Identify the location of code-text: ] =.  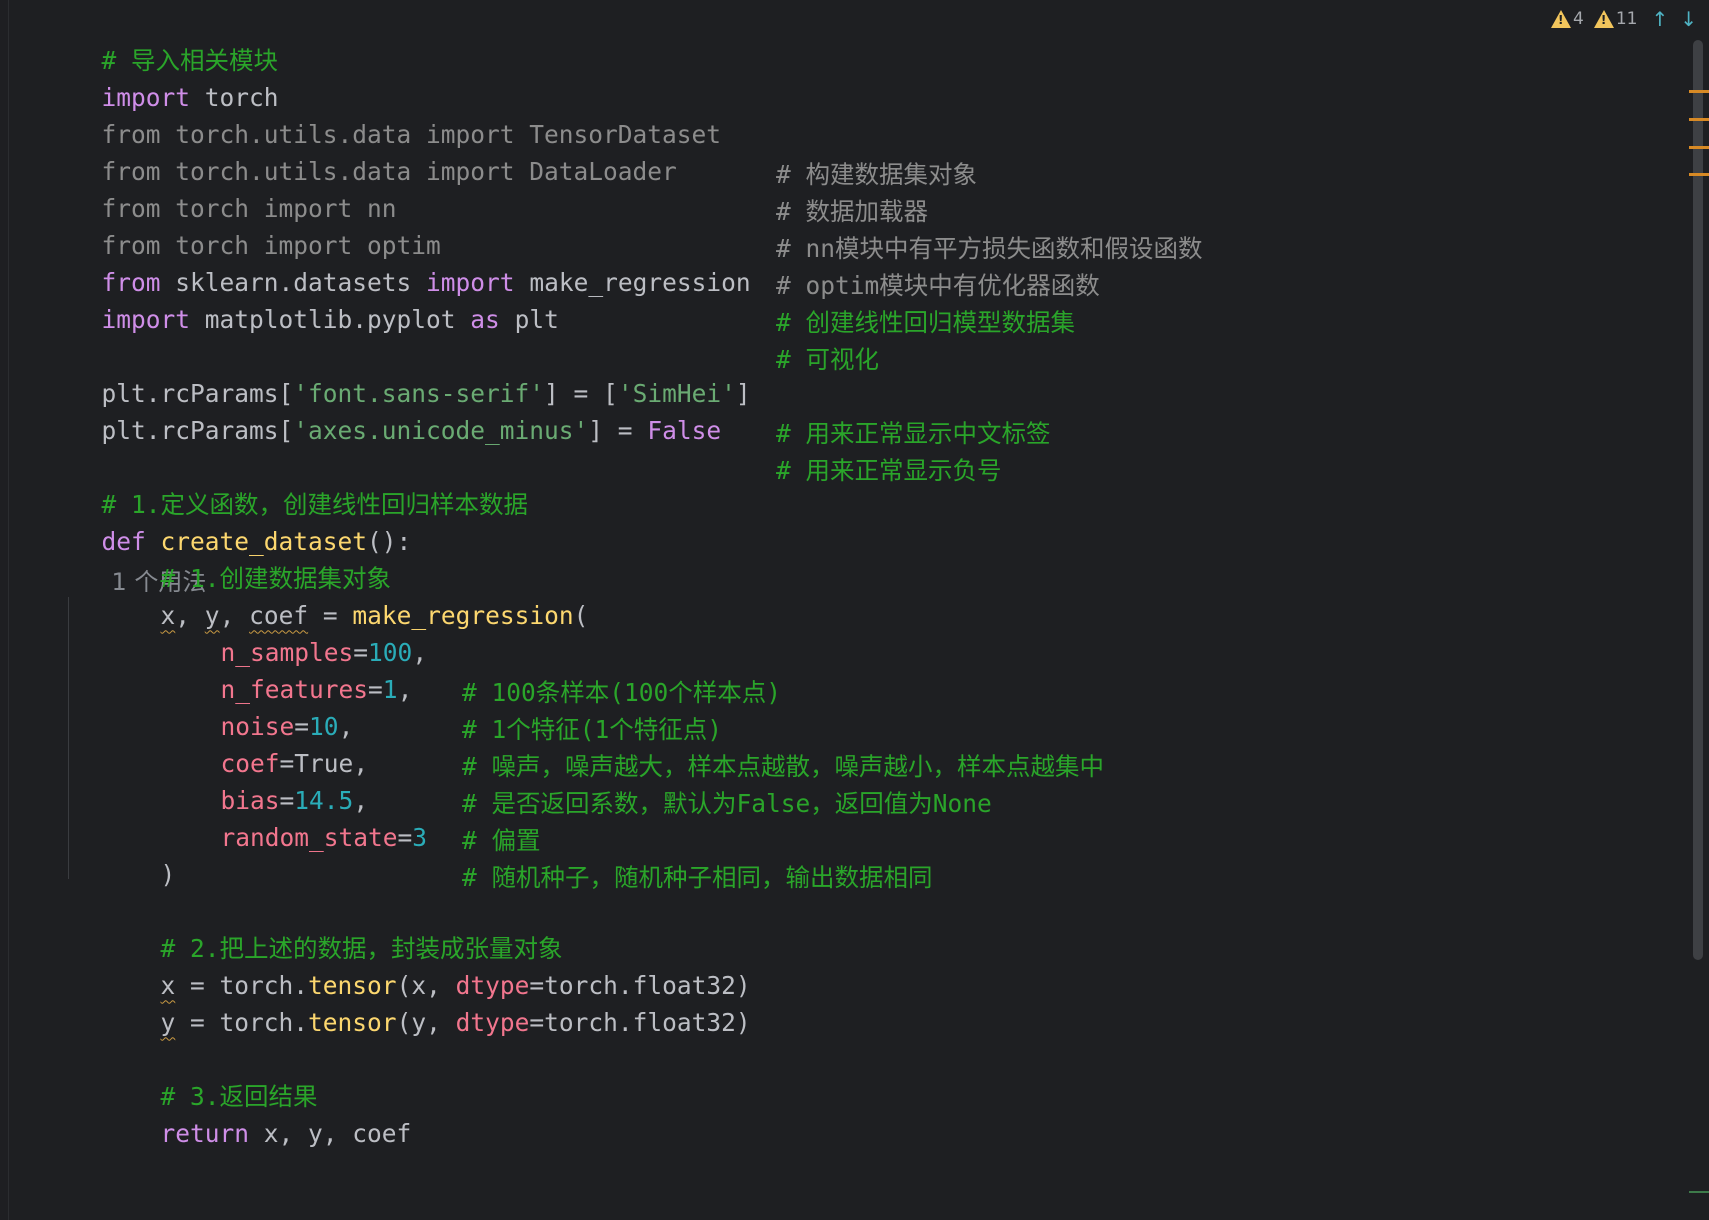
(618, 430).